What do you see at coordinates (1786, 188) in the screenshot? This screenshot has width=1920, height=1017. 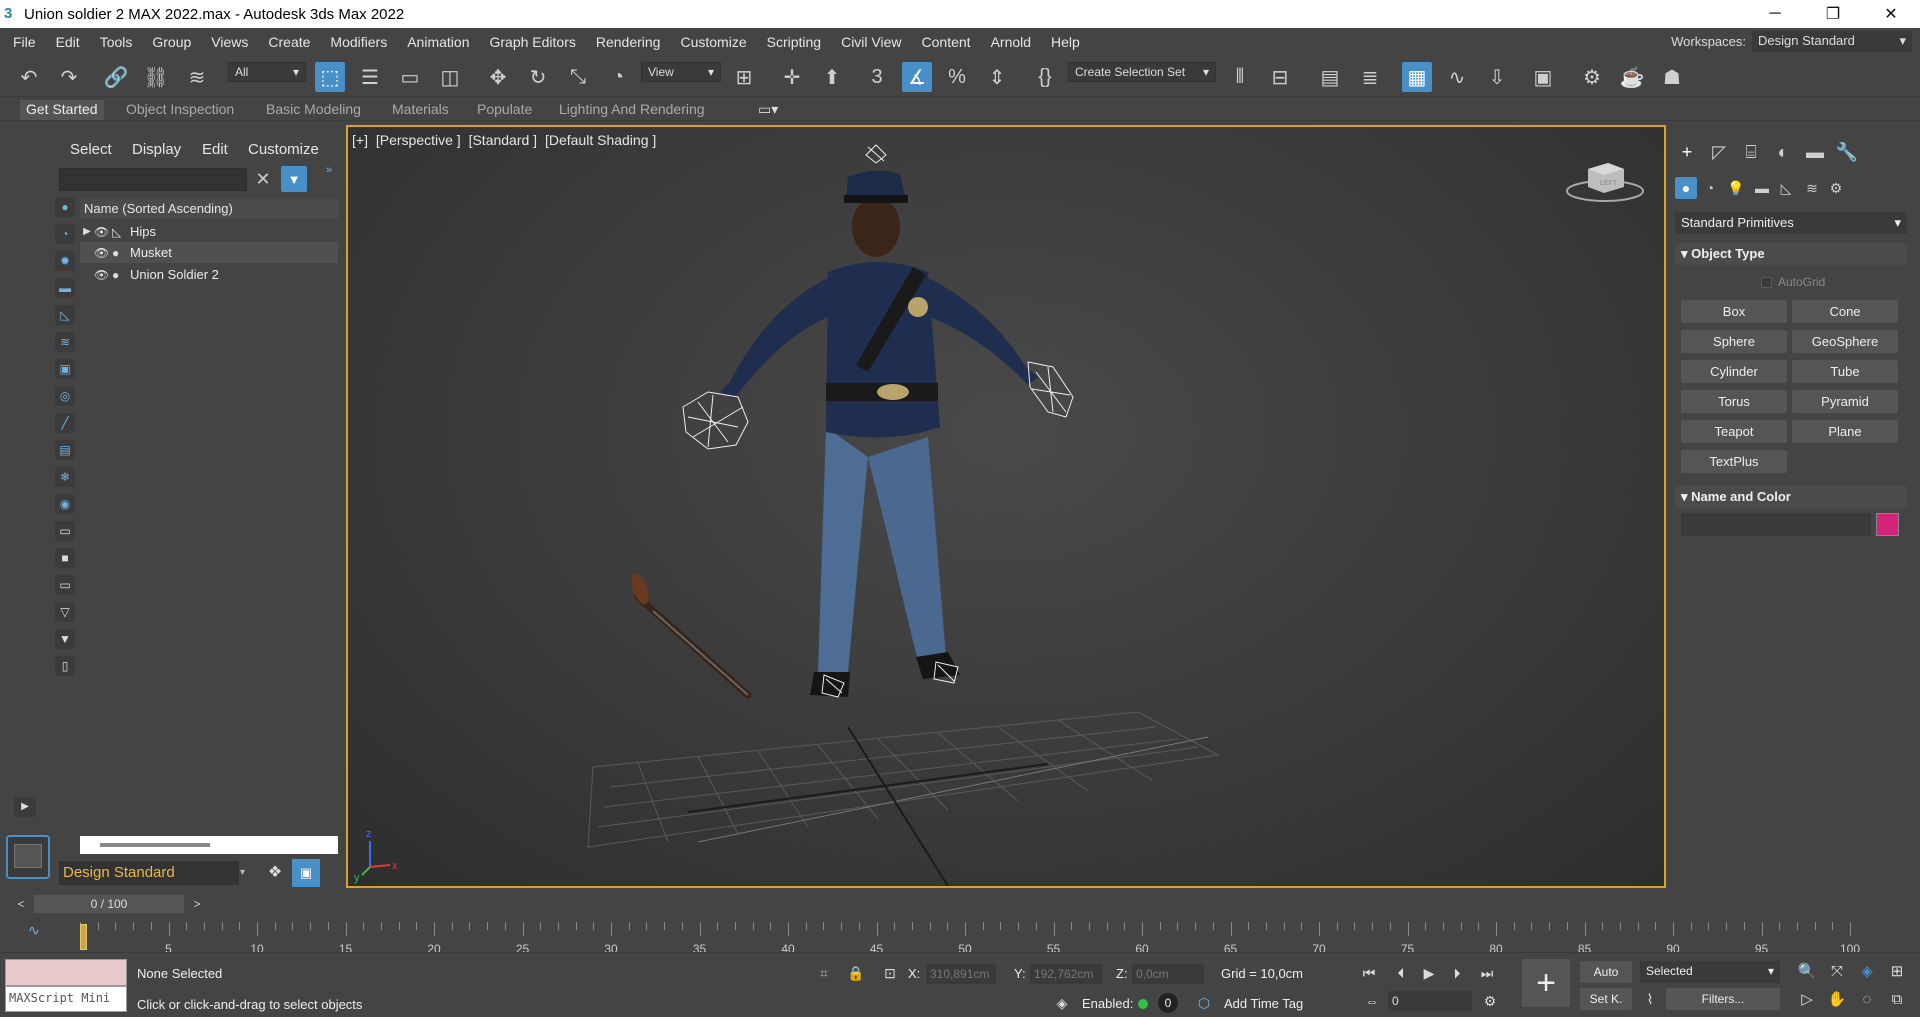 I see `helpers-category-icon: ◺` at bounding box center [1786, 188].